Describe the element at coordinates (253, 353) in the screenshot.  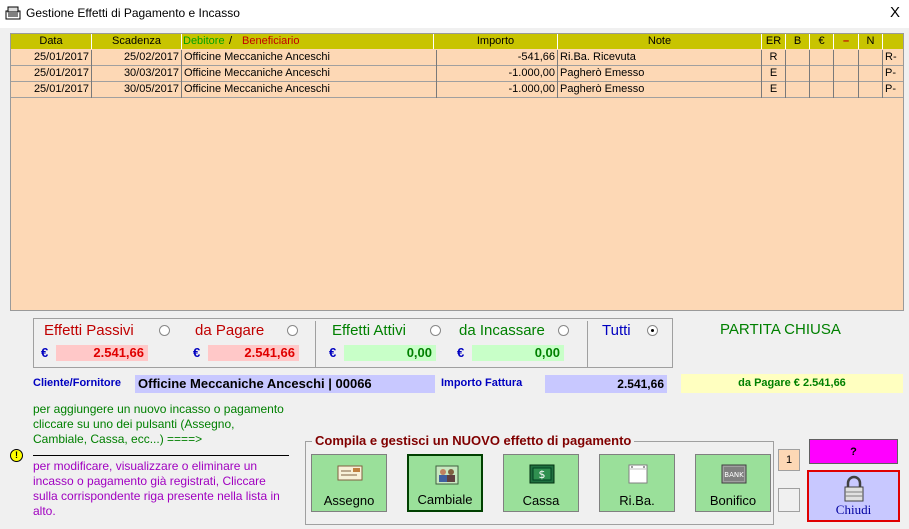
I see `da-pagare-amount: 2.541,66` at that location.